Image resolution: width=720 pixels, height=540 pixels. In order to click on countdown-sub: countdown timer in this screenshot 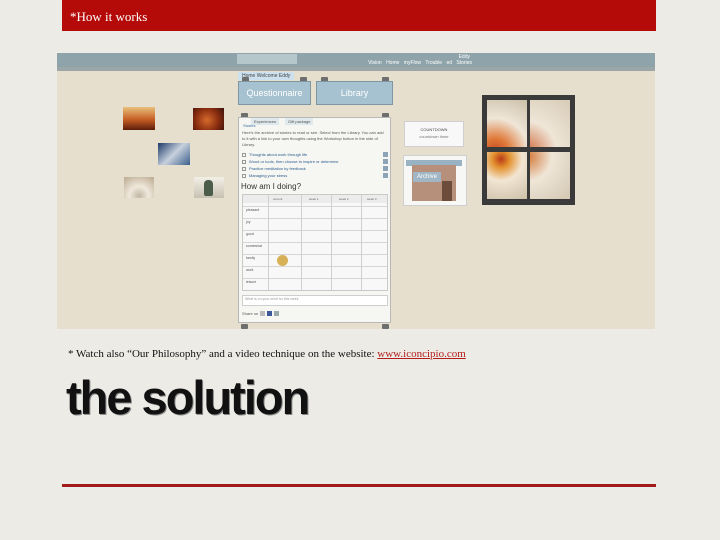, I will do `click(434, 136)`.